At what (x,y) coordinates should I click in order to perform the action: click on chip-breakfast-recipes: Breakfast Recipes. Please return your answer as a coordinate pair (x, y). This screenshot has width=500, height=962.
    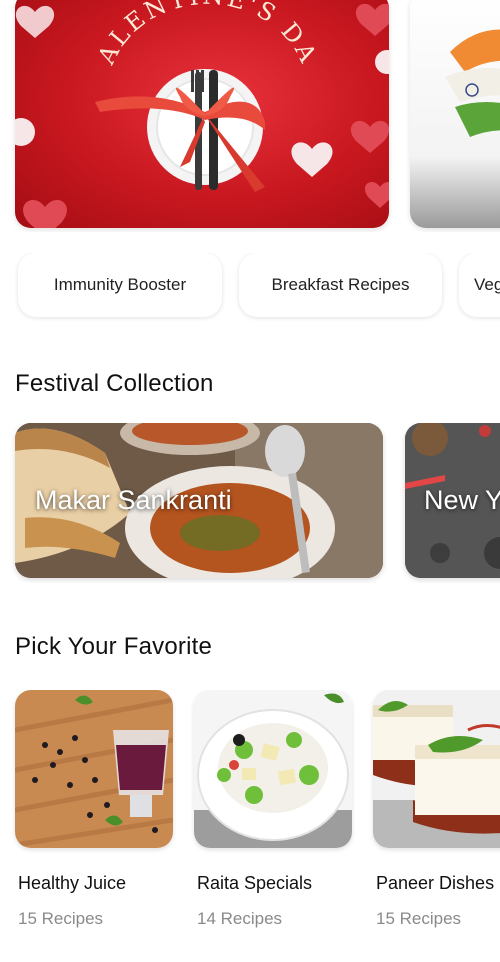
    Looking at the image, I should click on (340, 285).